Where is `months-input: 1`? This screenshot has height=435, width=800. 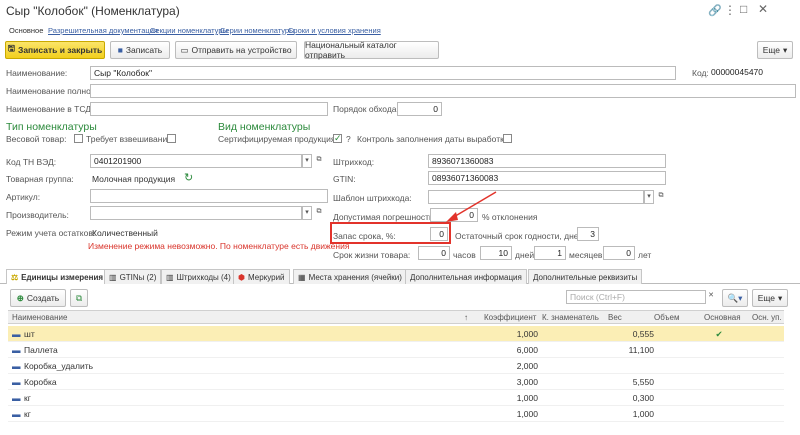 months-input: 1 is located at coordinates (550, 253).